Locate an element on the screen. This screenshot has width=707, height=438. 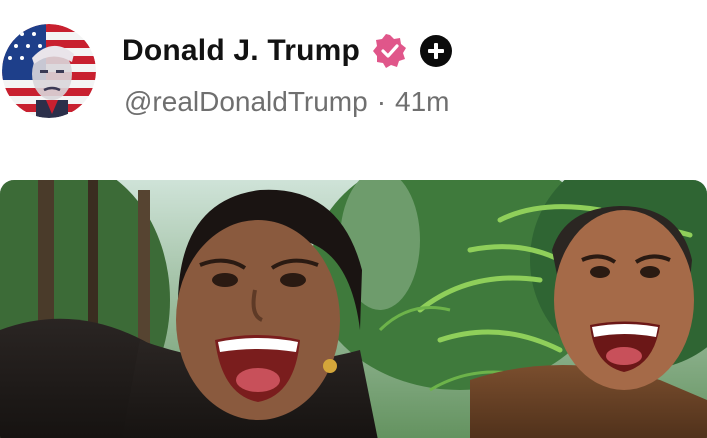
author-display-name: Donald J. Trump is located at coordinates (241, 51).